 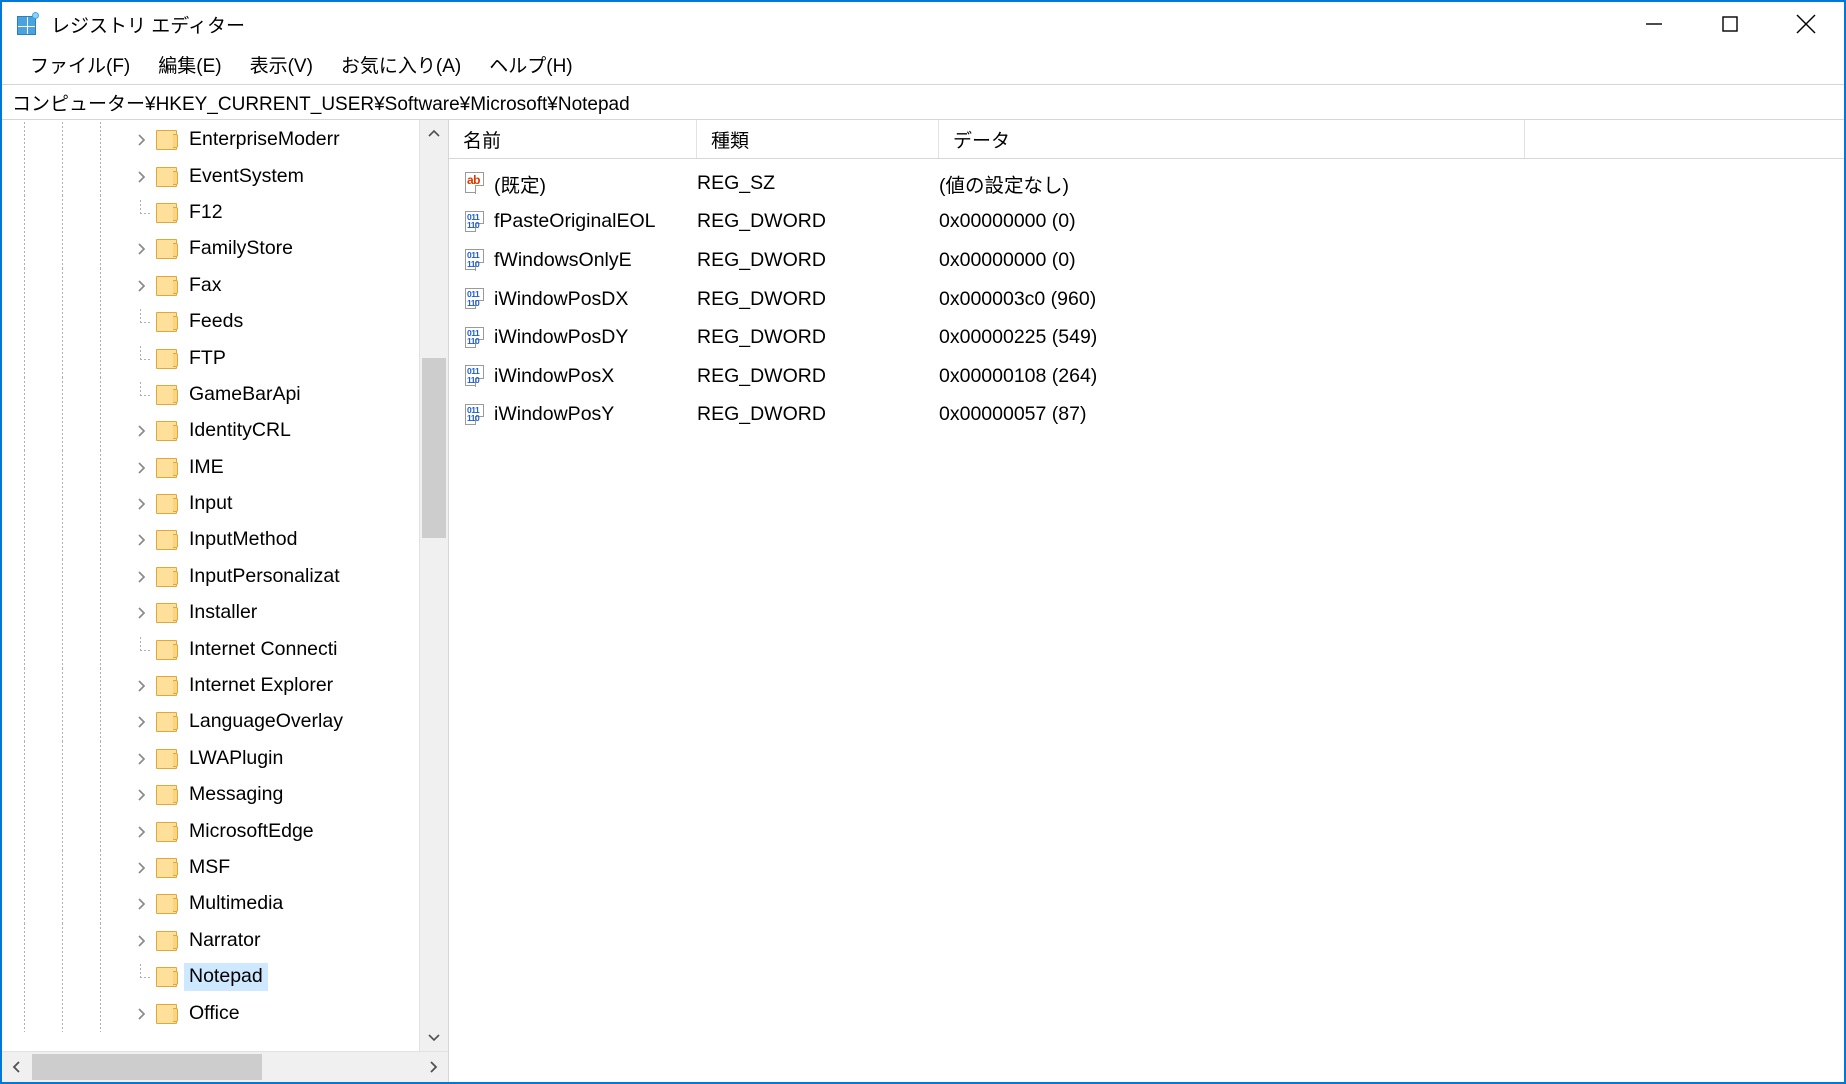 I want to click on minimize-button, so click(x=1654, y=24).